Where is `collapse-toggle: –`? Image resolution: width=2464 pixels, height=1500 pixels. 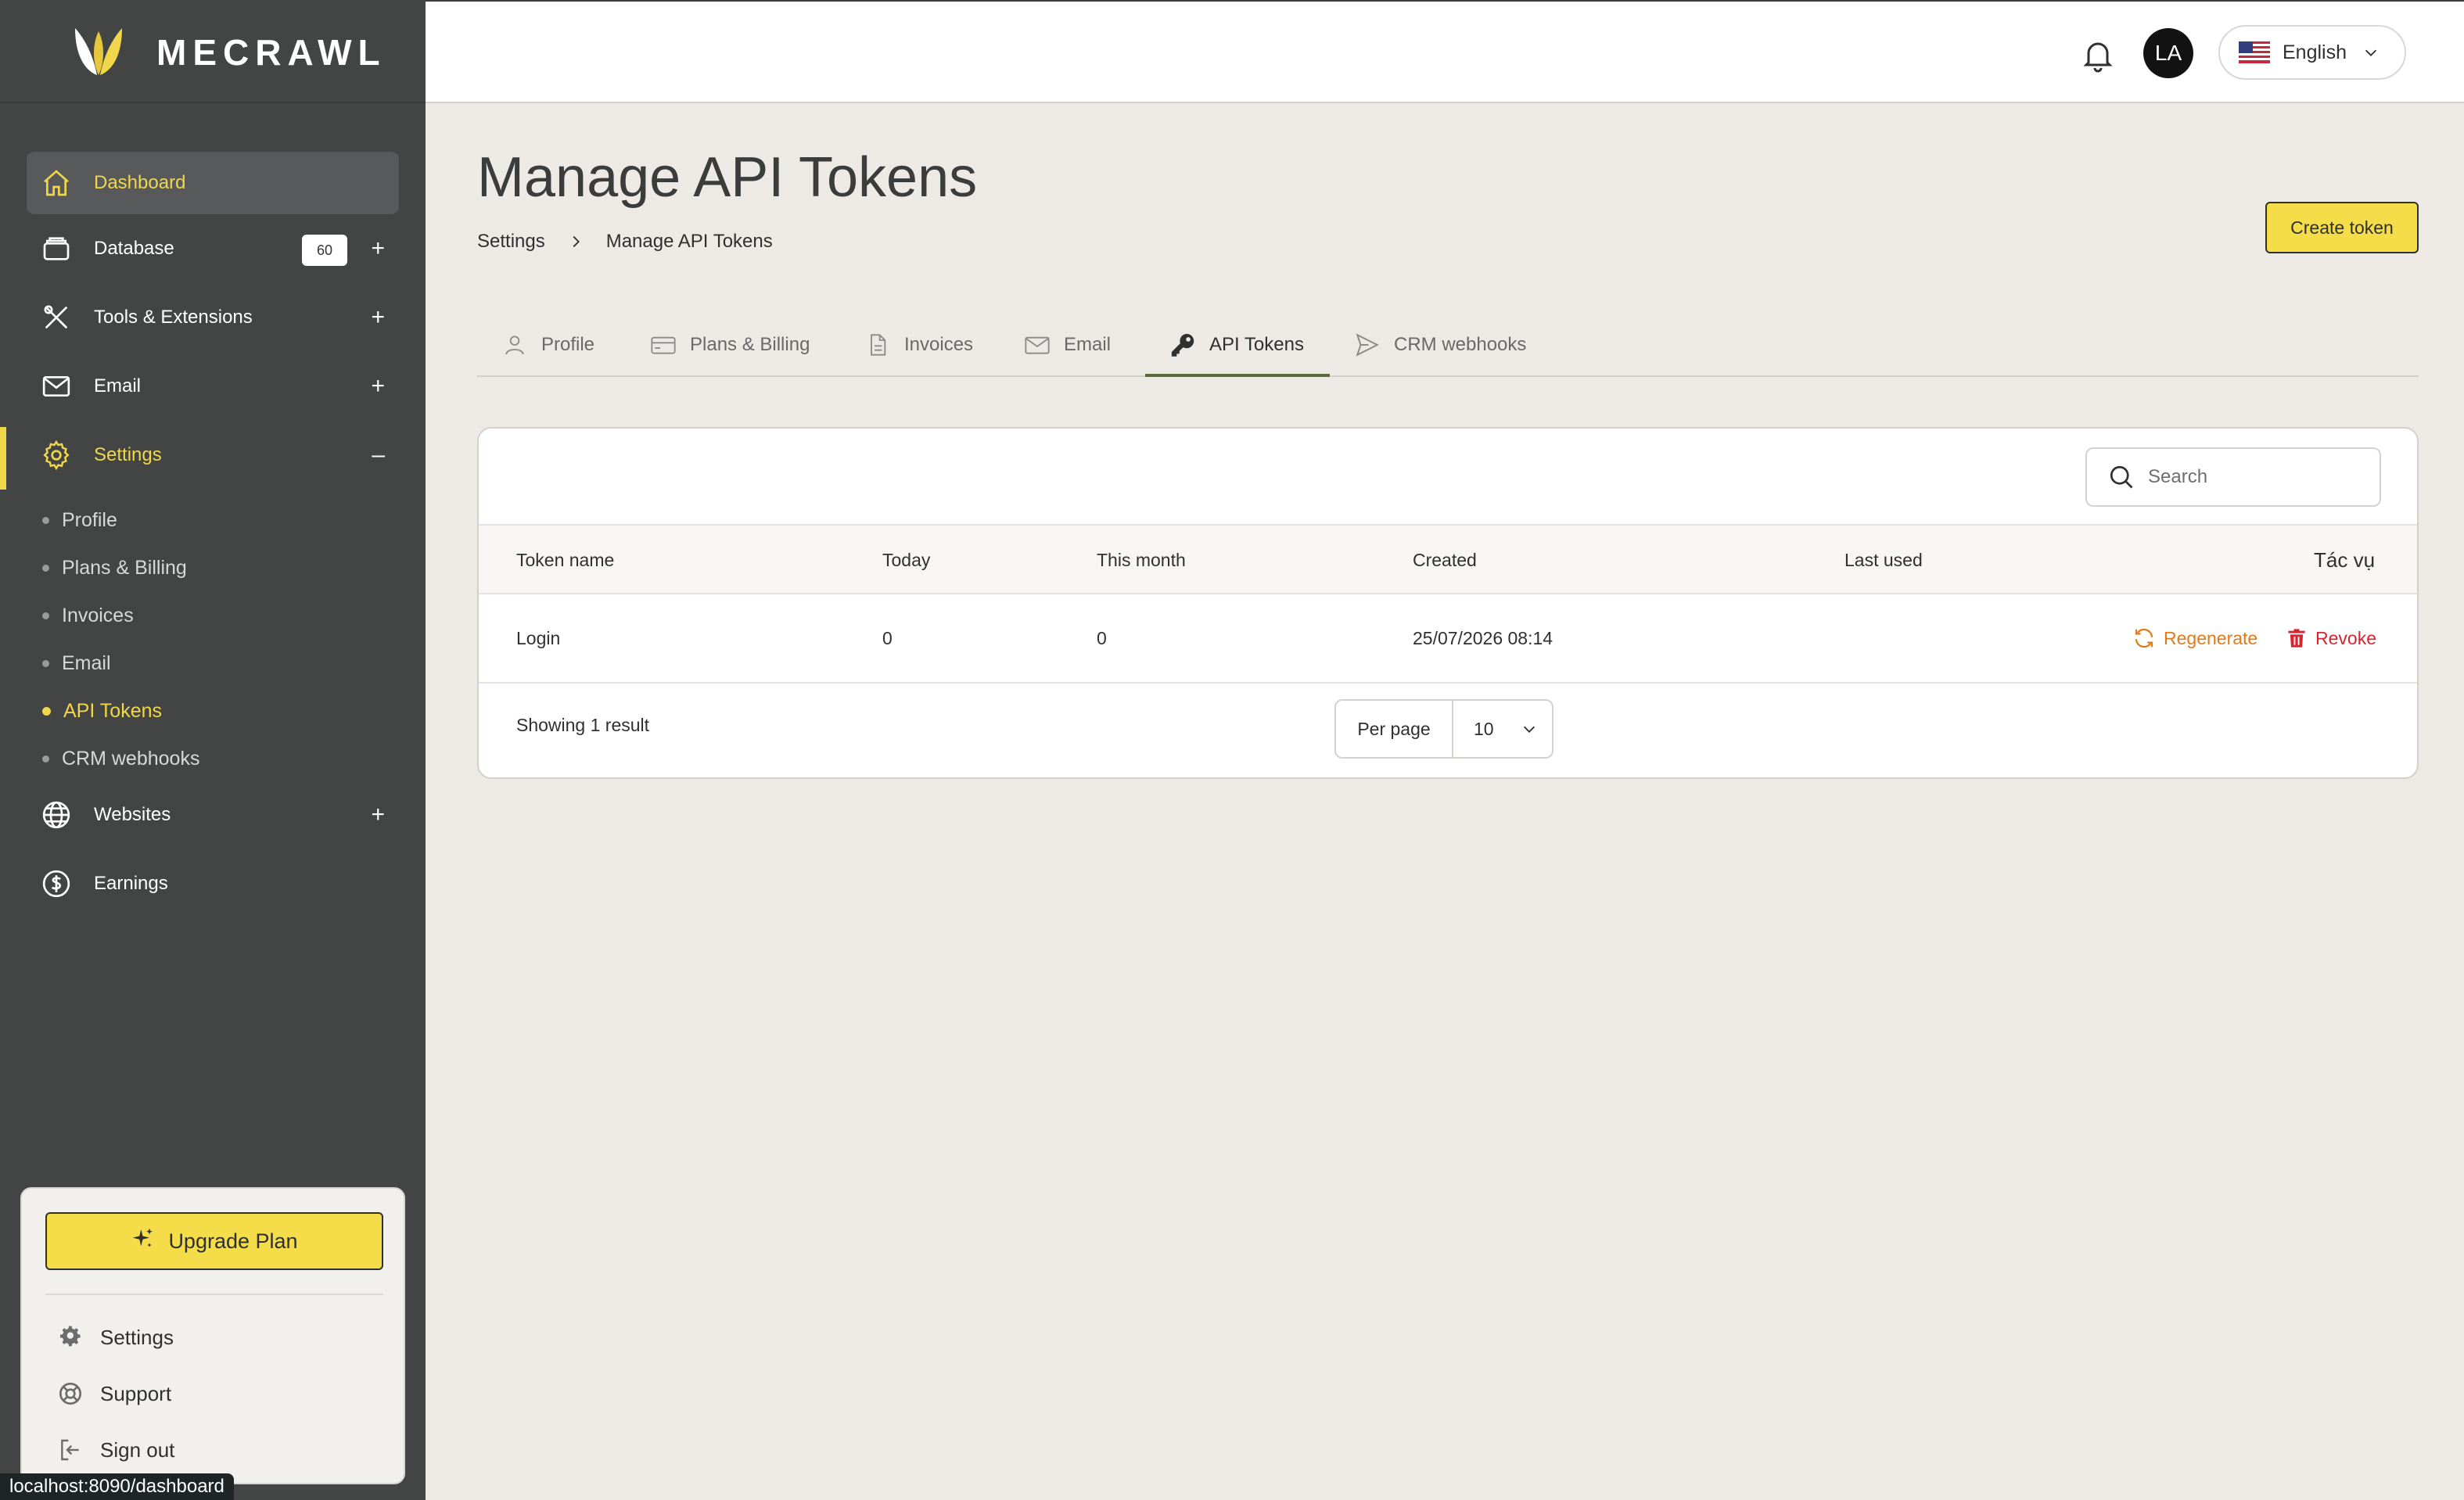
collapse-toggle: – is located at coordinates (378, 455).